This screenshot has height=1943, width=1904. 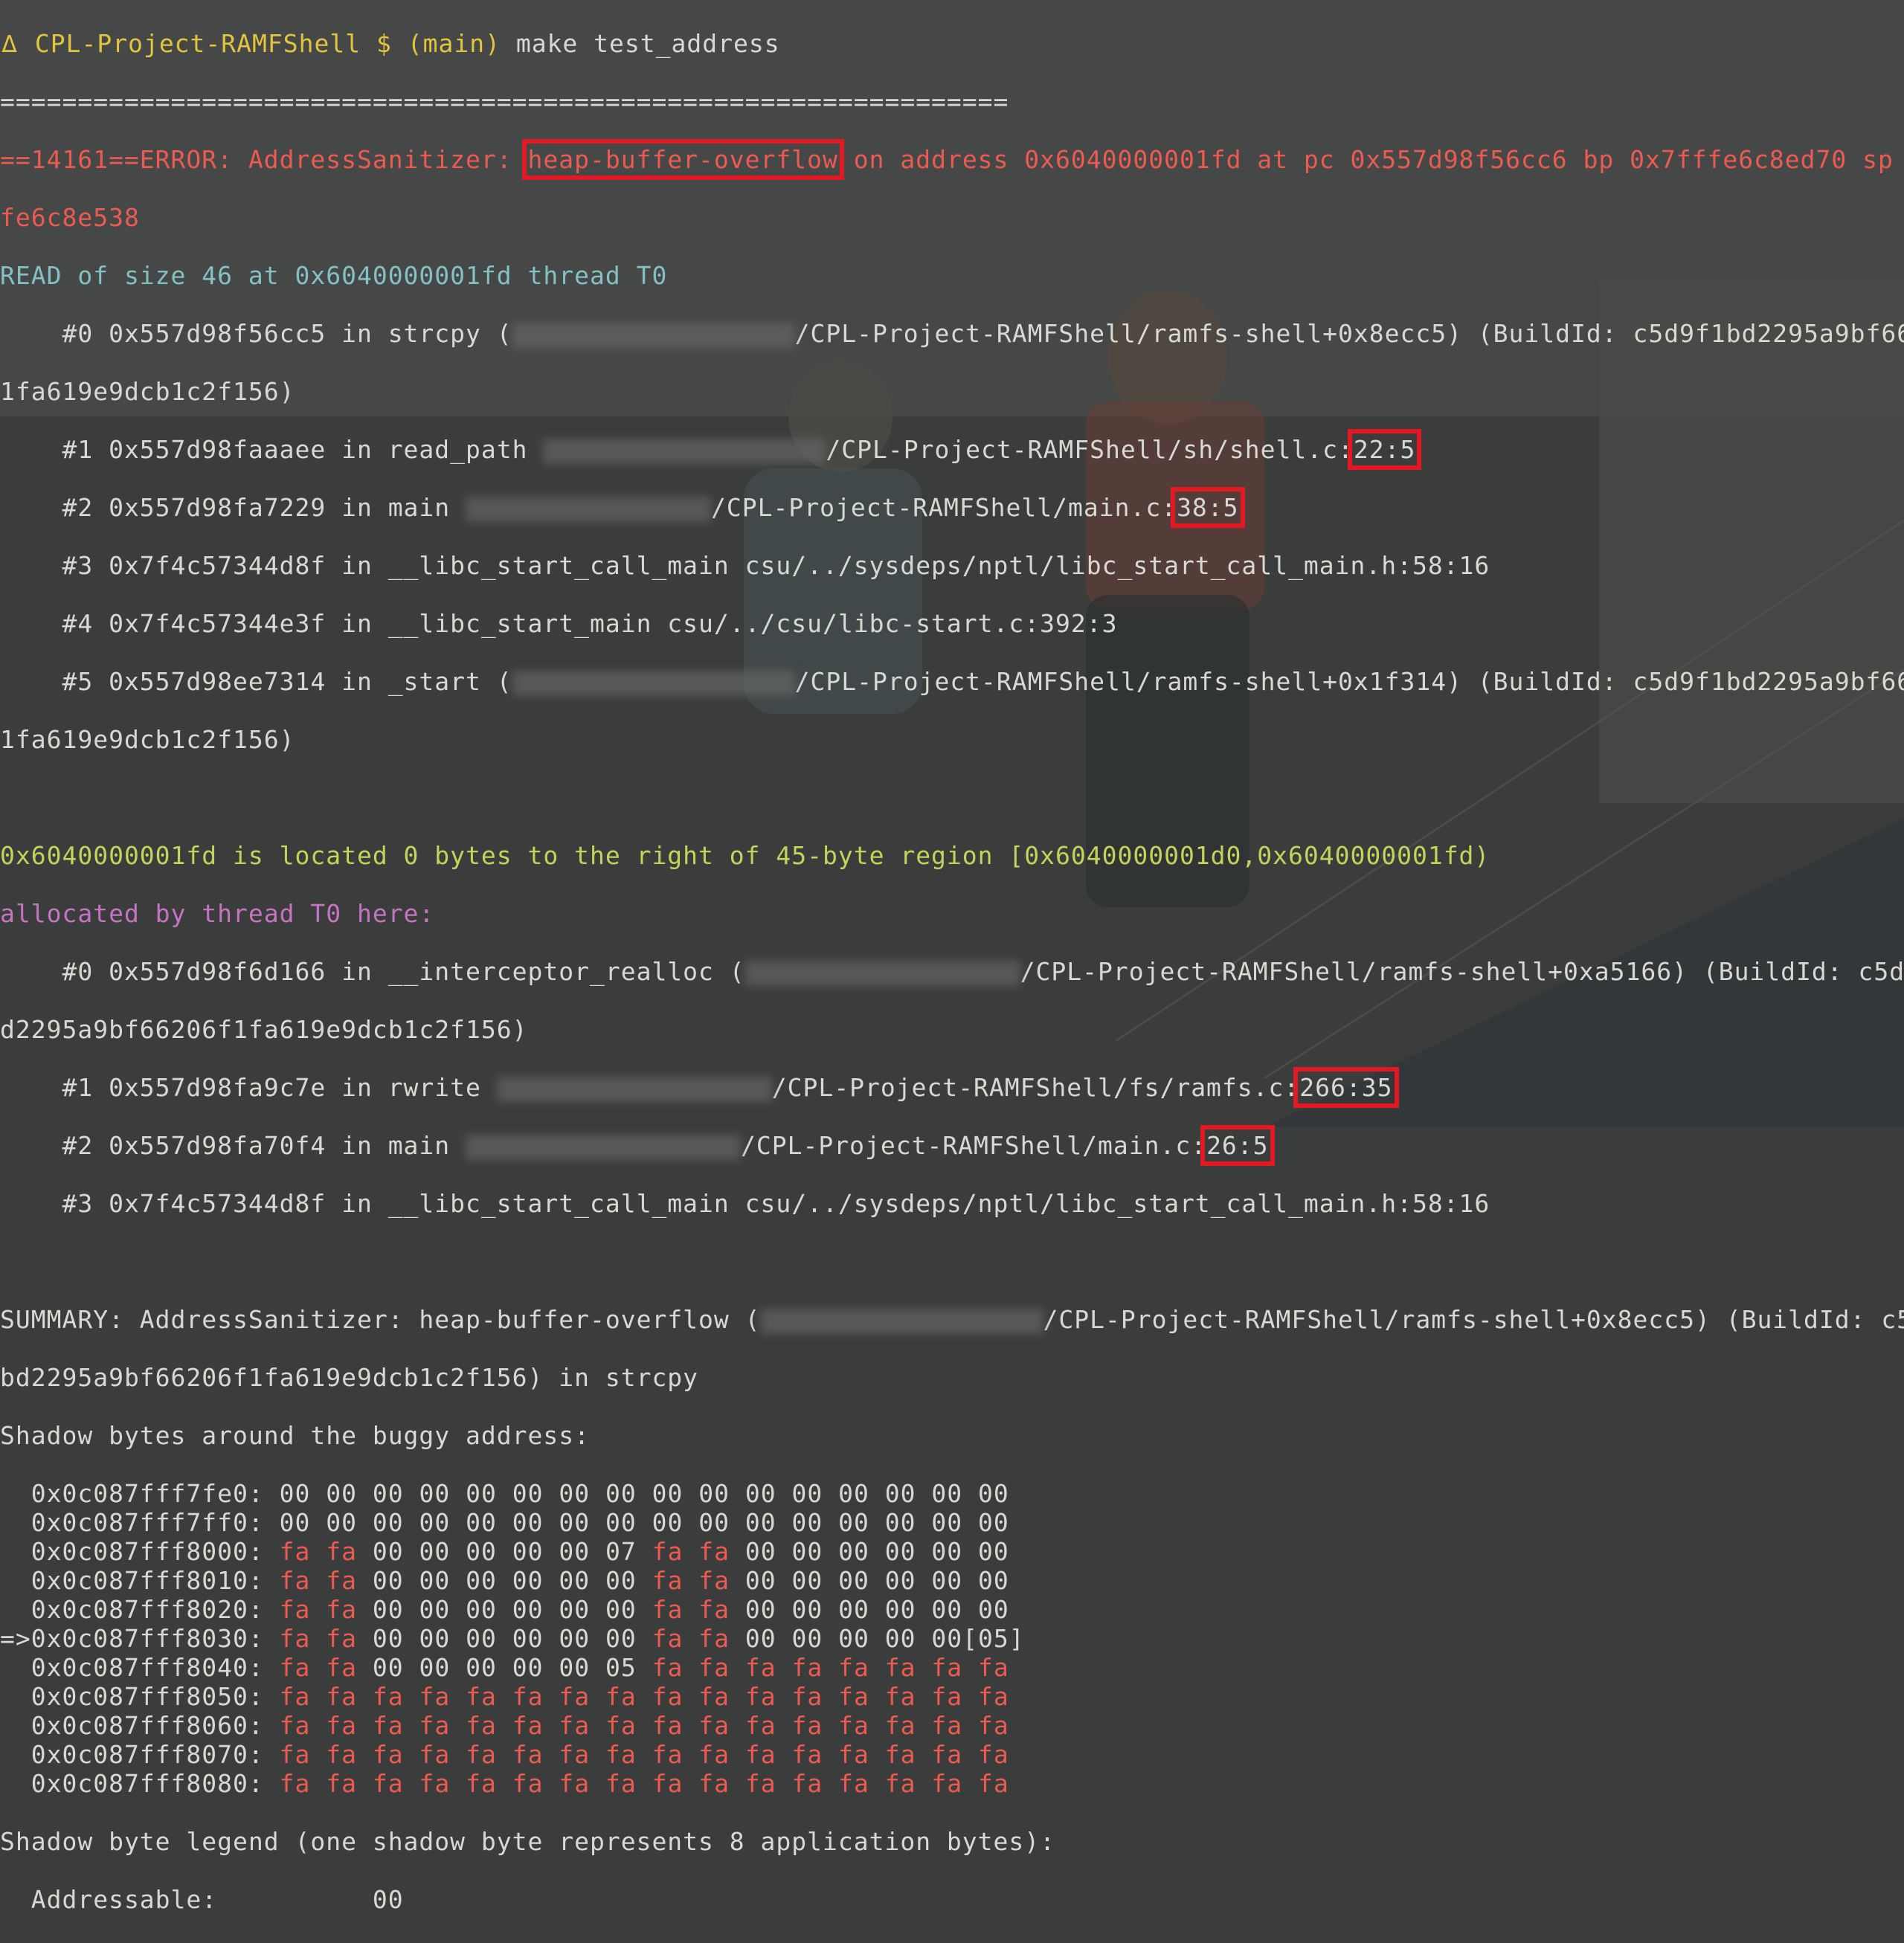 What do you see at coordinates (198, 43) in the screenshot?
I see `prompt-path: CPL-Project-RAMFShell` at bounding box center [198, 43].